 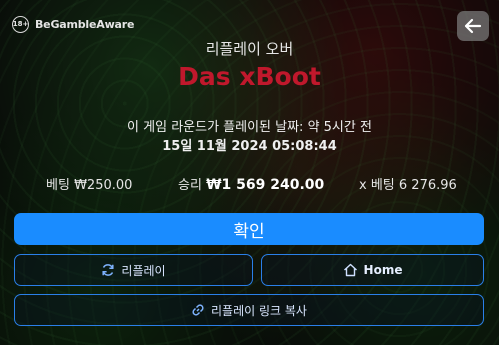 I want to click on replay-subtitle: 리플레이 오버, so click(x=249, y=49).